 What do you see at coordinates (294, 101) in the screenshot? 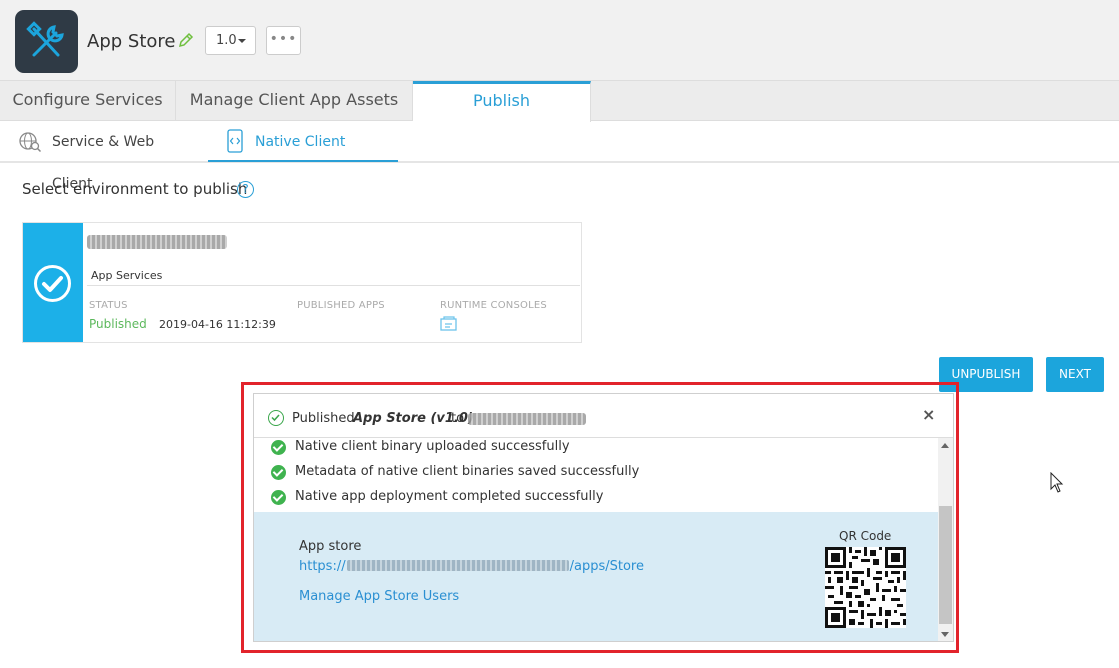
I see `tab-manage-client-app-assets: Manage Client App Assets` at bounding box center [294, 101].